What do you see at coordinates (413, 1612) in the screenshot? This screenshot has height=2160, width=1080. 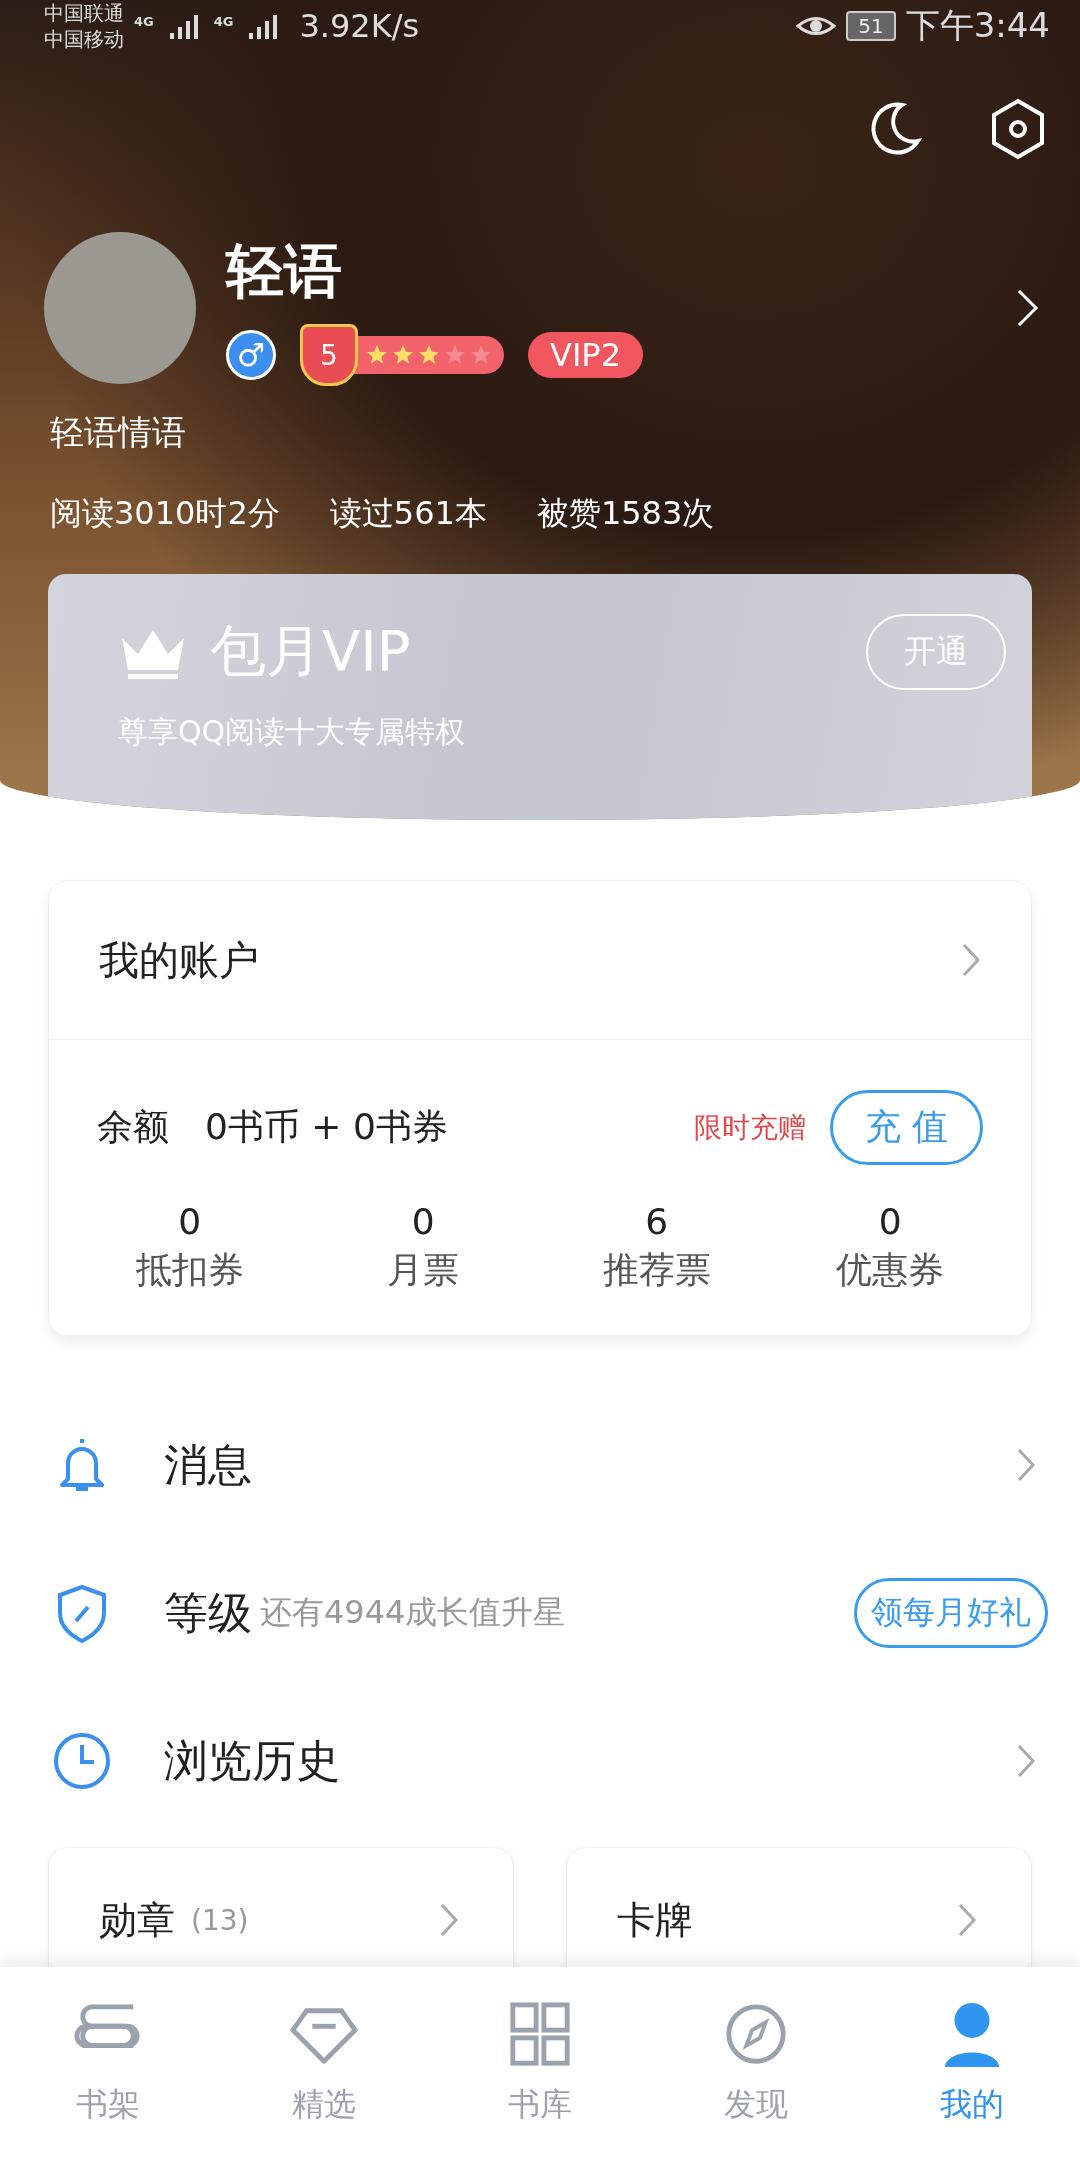 I see `menu-hint: 还有4944成长值升星` at bounding box center [413, 1612].